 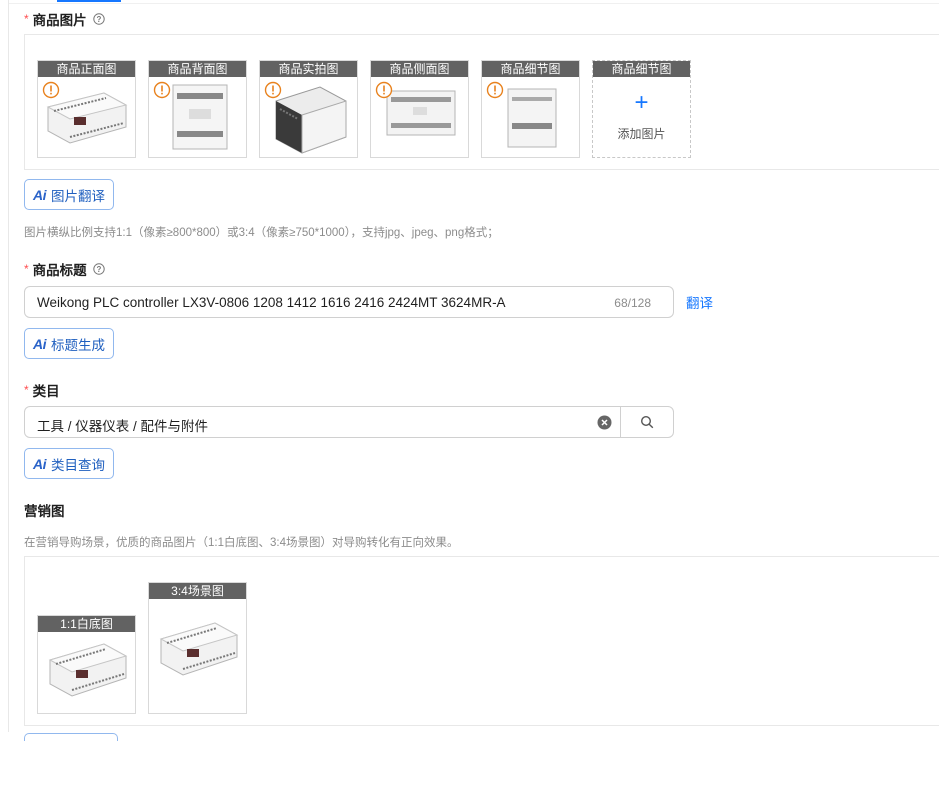 I want to click on category-search-button, so click(x=647, y=422).